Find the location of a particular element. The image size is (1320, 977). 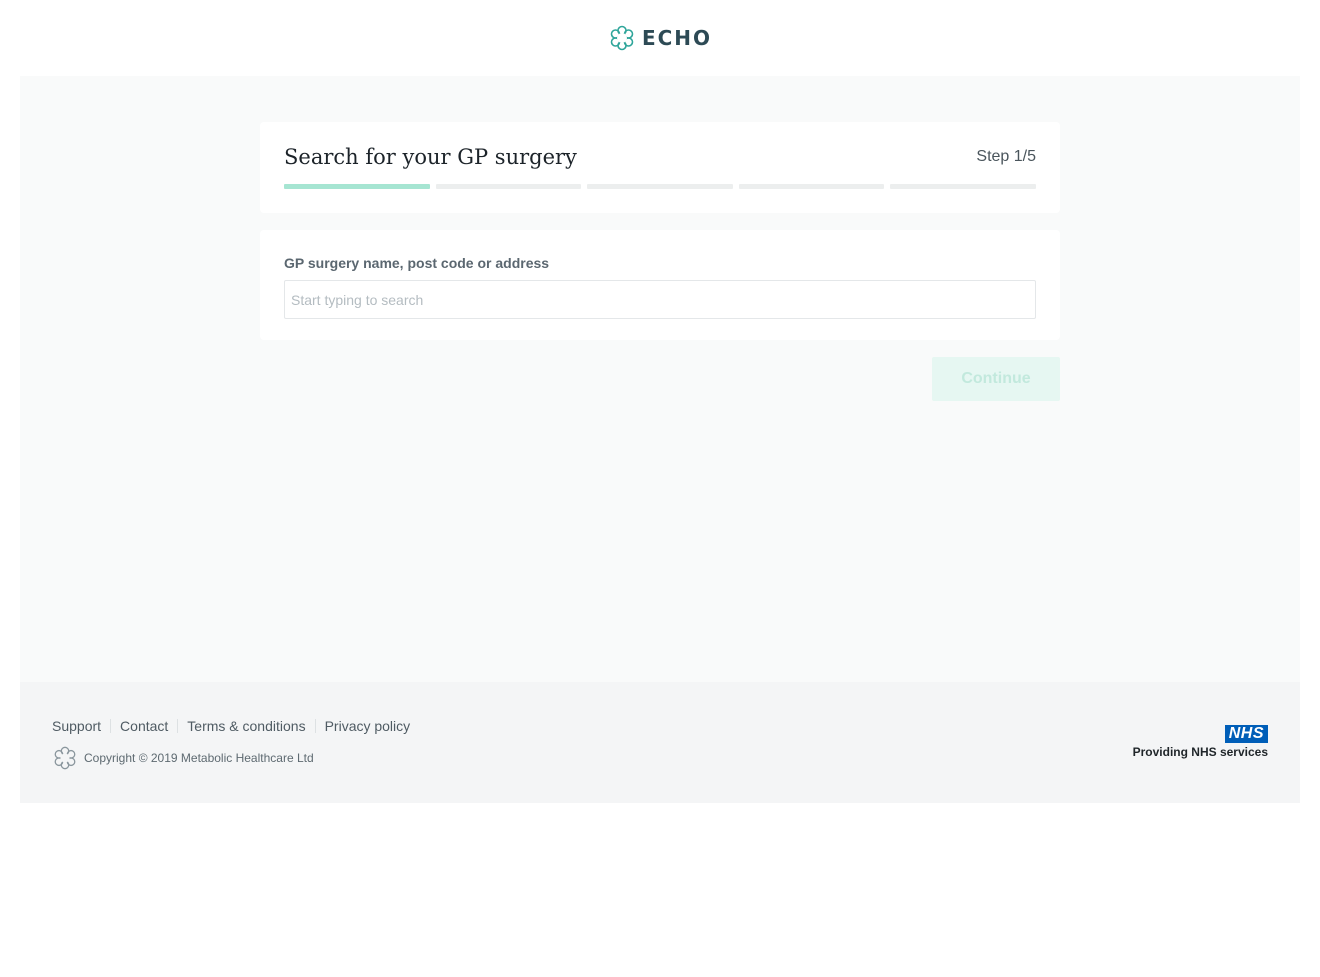

footer-link-terms: Terms & conditions is located at coordinates (246, 726).